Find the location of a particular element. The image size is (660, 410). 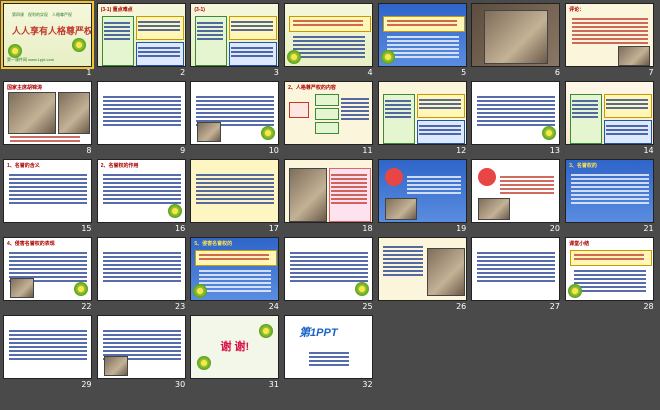

slide-thumbnail-cell: 30 is located at coordinates (142, 353).